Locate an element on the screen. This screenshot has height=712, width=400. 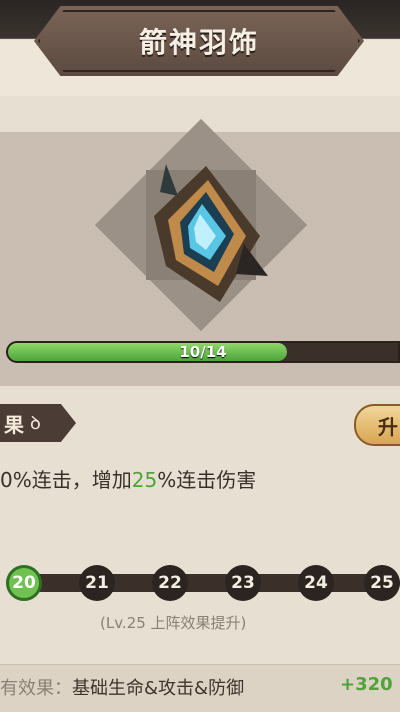
bottom-effect-text: 基础生命&攻击&防御 is located at coordinates (158, 688).